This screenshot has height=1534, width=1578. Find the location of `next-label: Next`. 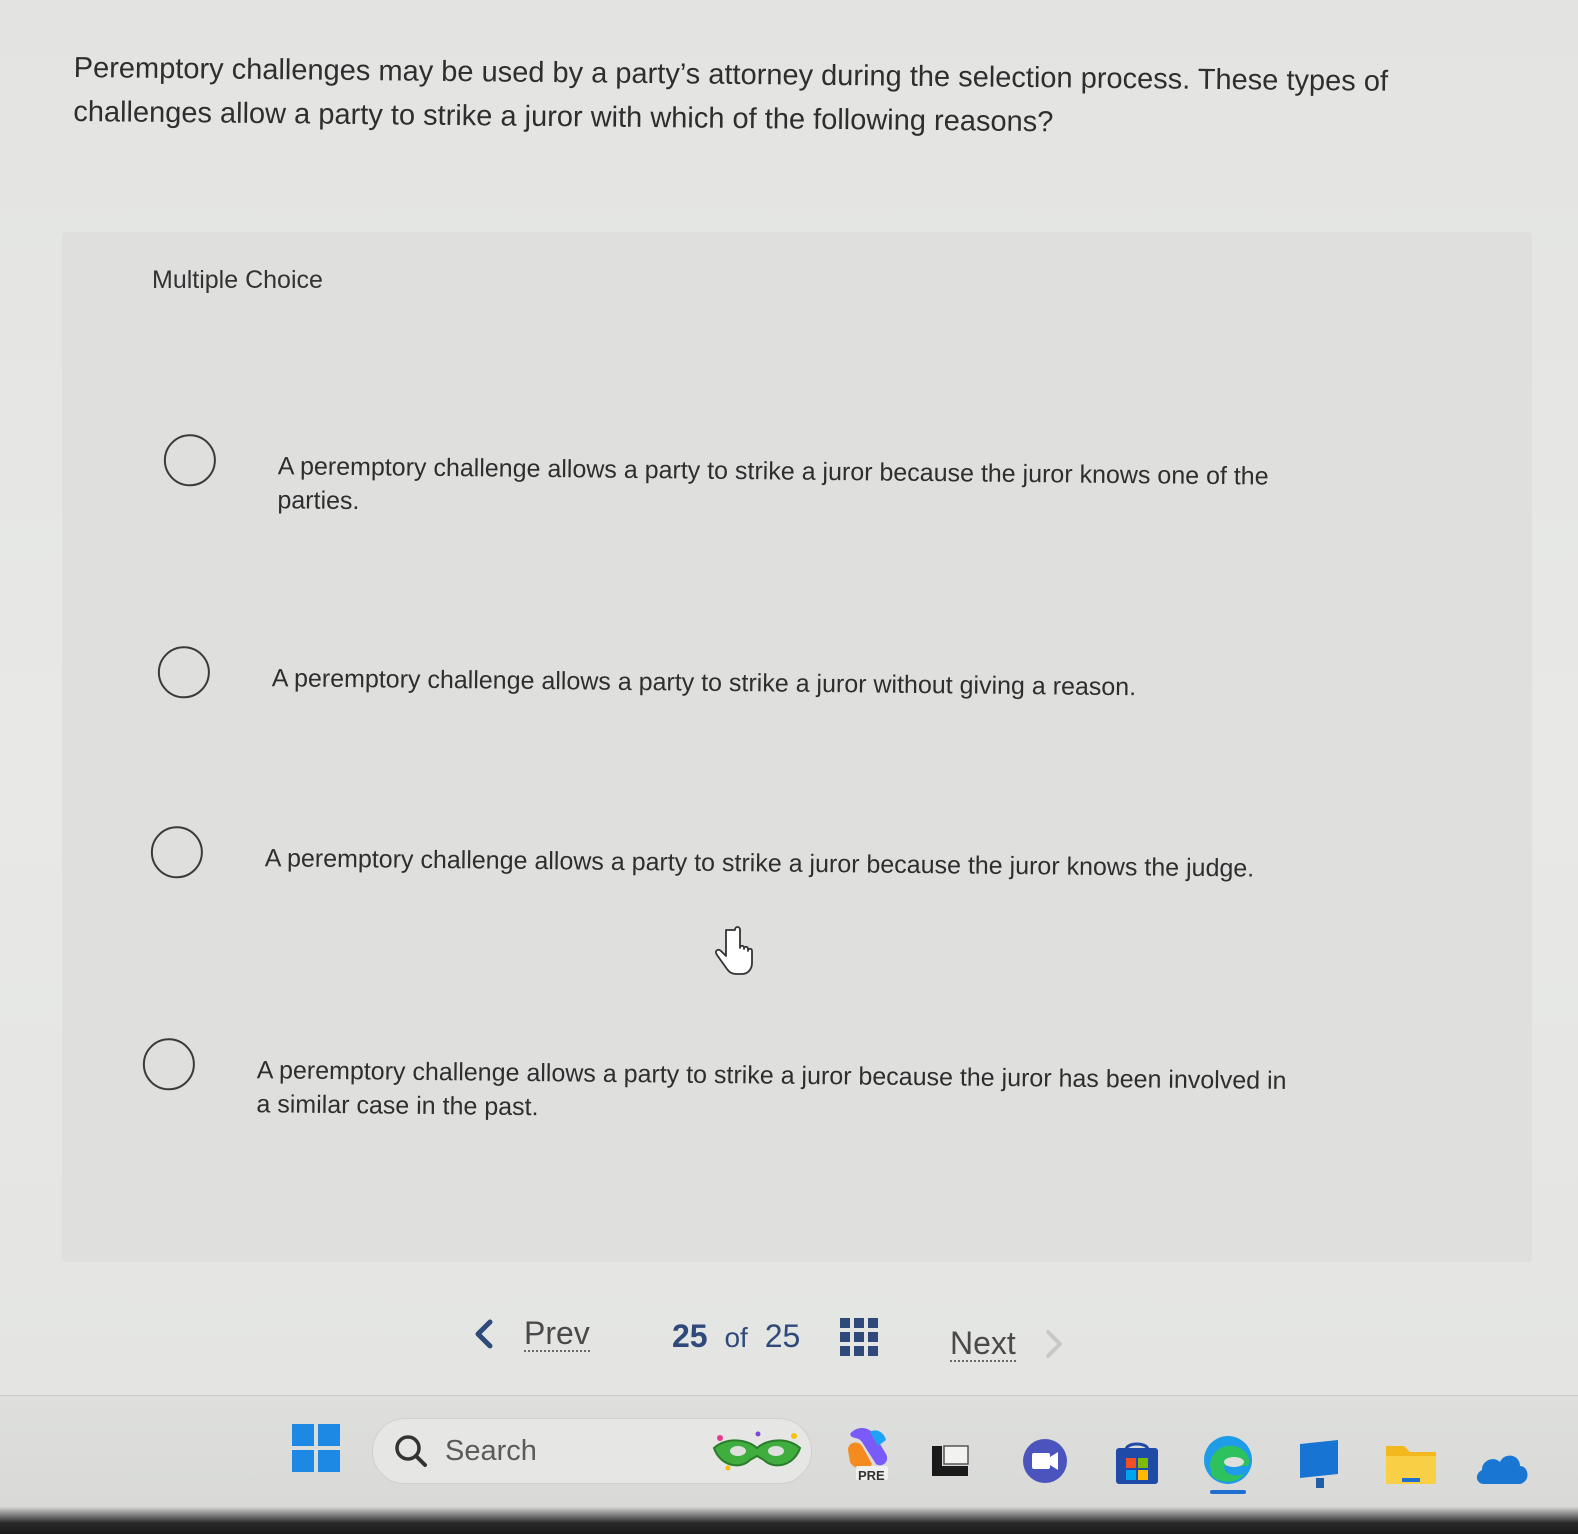

next-label: Next is located at coordinates (983, 1343).